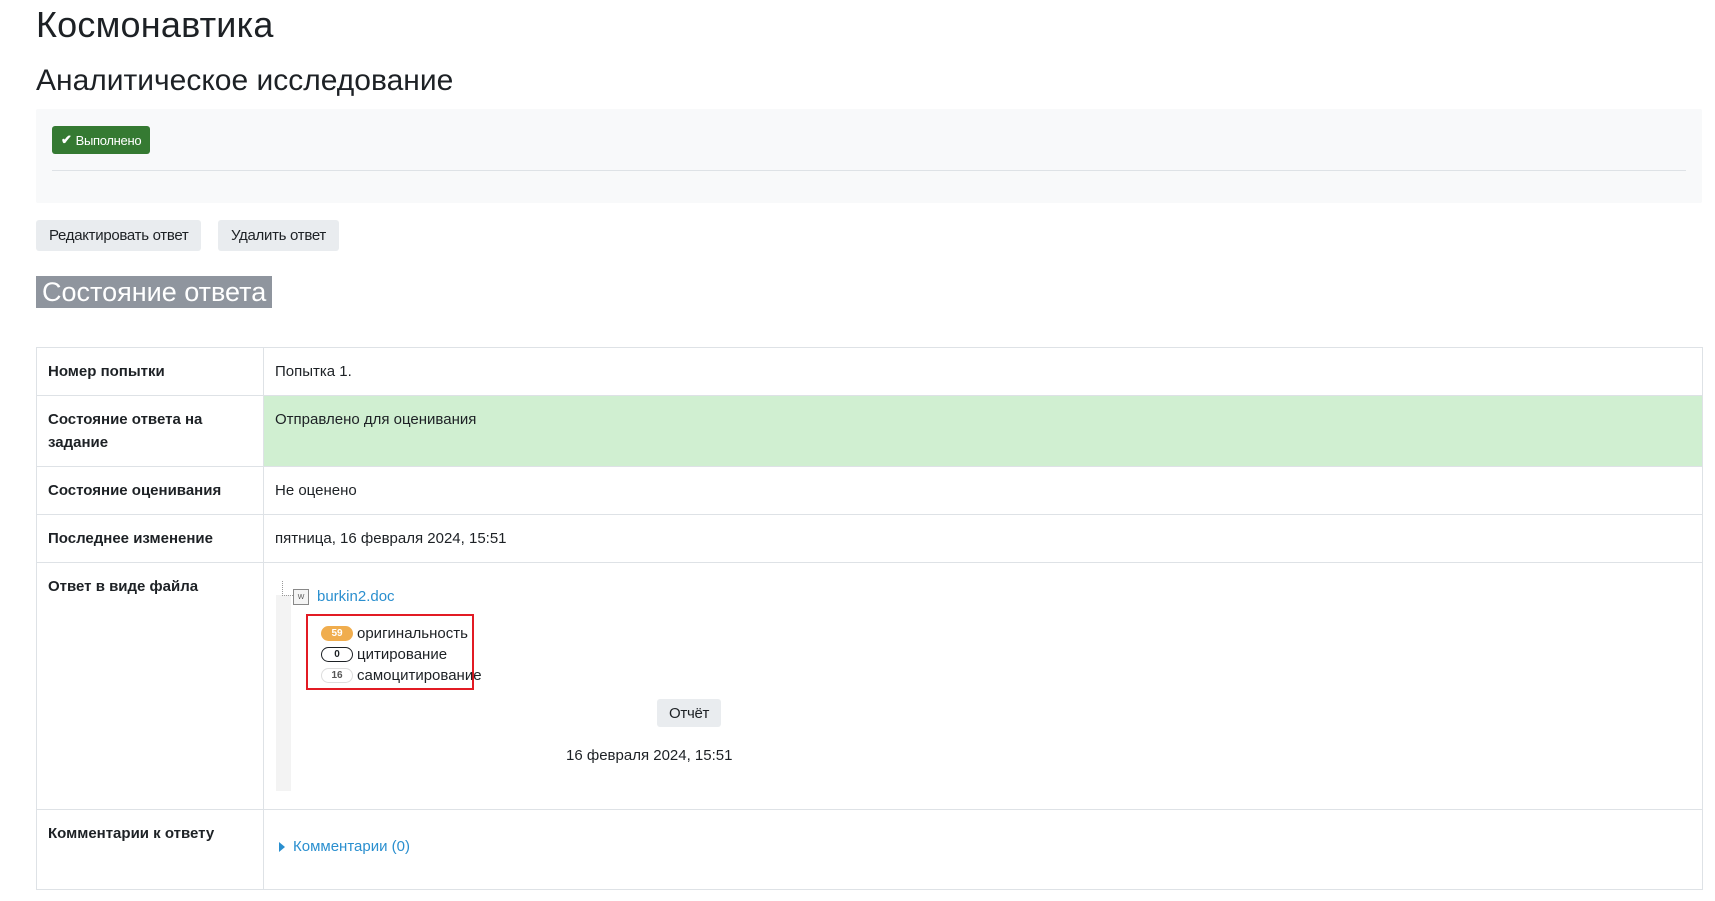 The width and height of the screenshot is (1715, 901). I want to click on self-citation-score-badge: 16, so click(337, 675).